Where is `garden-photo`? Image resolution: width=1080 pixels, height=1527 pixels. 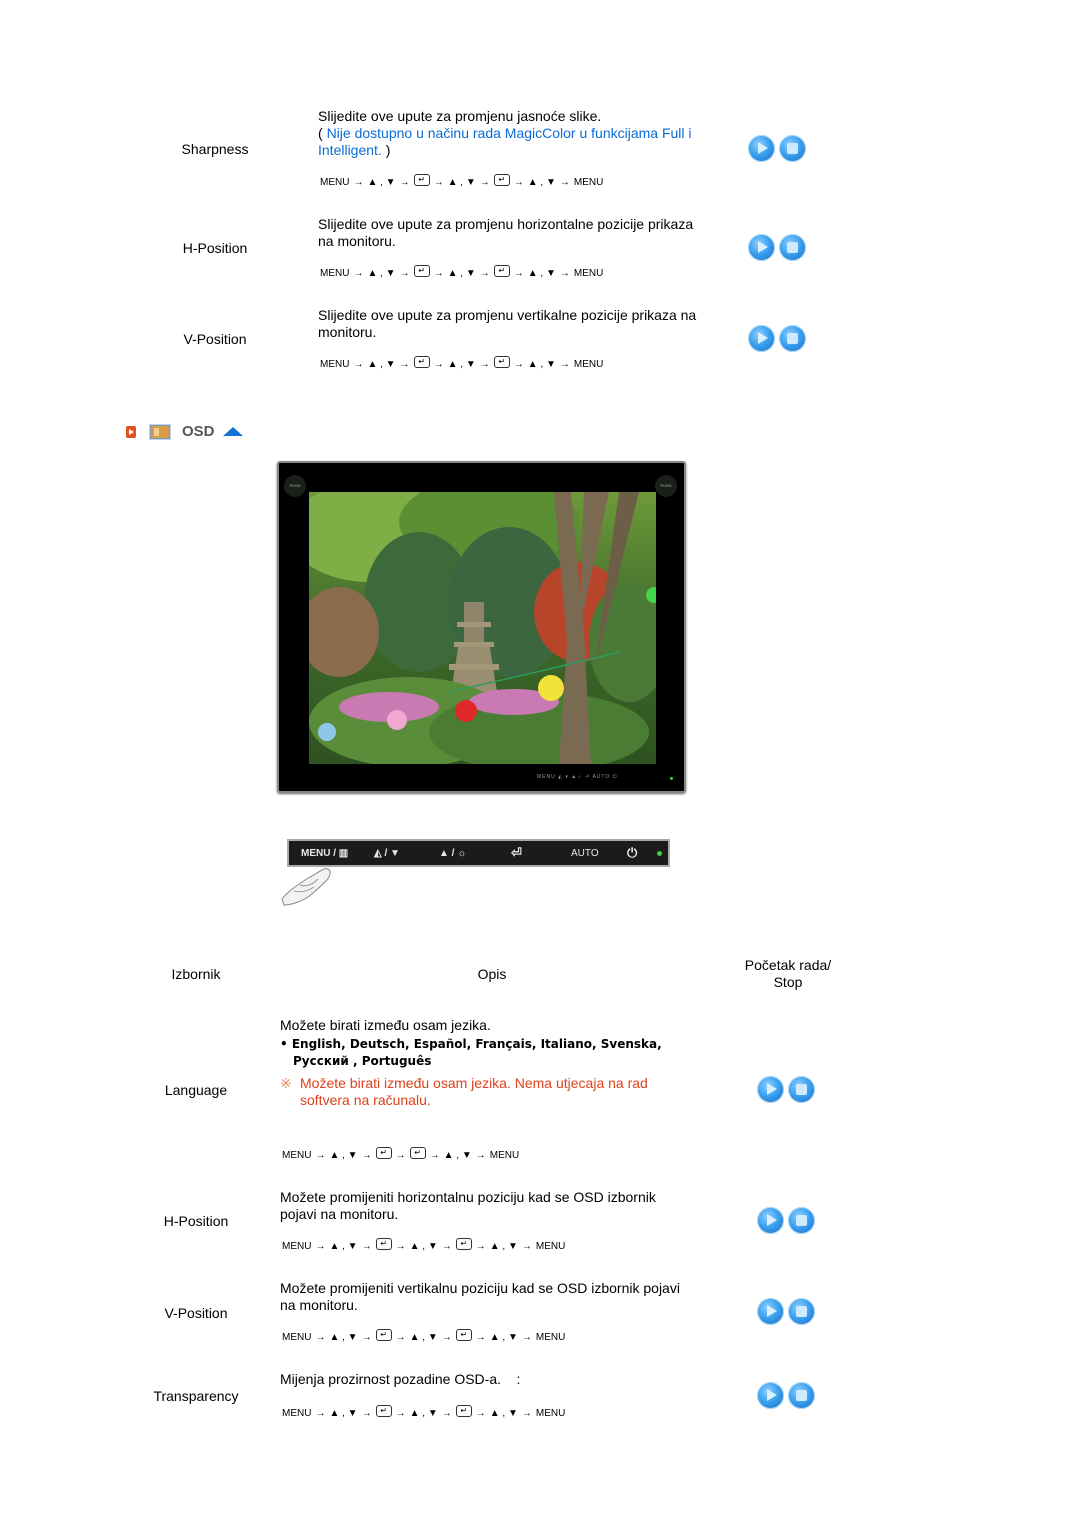
garden-photo is located at coordinates (482, 628).